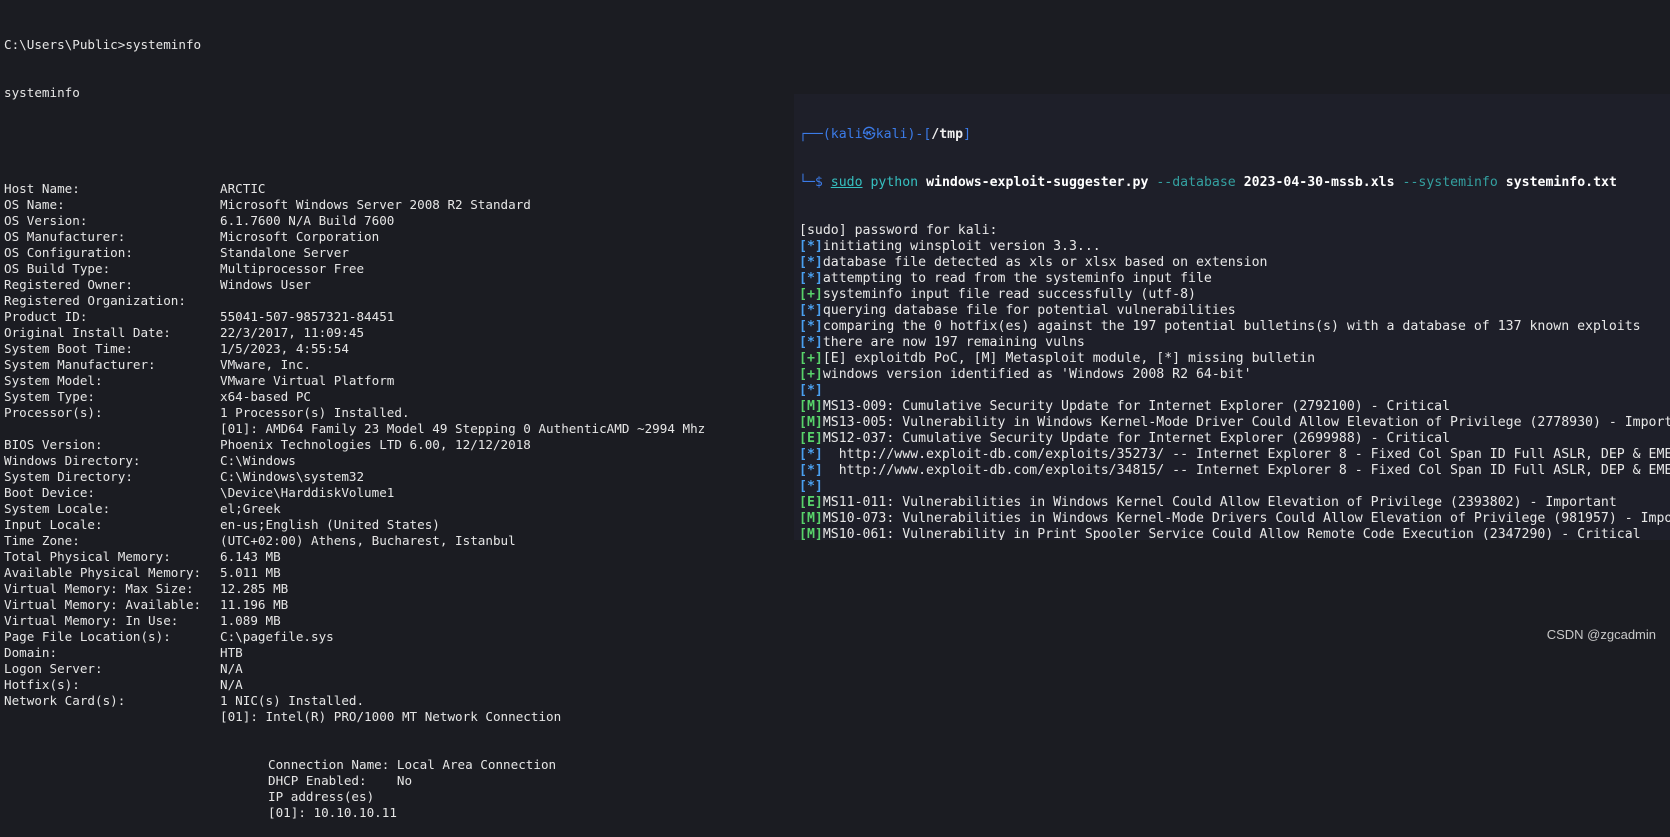  Describe the element at coordinates (397, 653) in the screenshot. I see `systeminfo-row: Domain: HTB` at that location.